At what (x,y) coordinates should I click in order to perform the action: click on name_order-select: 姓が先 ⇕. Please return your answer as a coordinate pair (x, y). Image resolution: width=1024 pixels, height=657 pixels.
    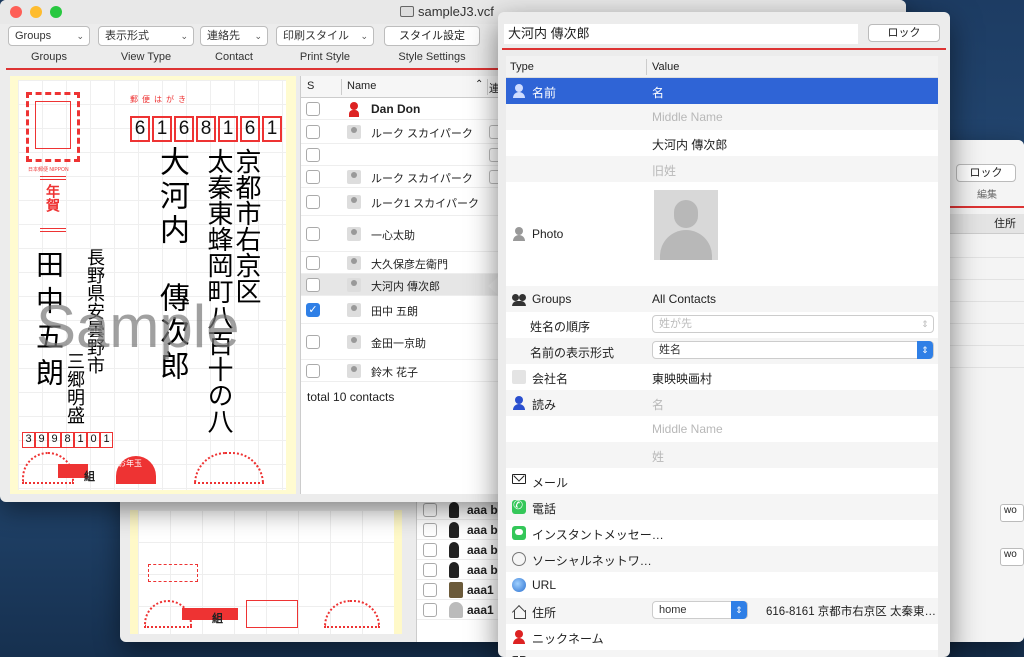
    Looking at the image, I should click on (793, 324).